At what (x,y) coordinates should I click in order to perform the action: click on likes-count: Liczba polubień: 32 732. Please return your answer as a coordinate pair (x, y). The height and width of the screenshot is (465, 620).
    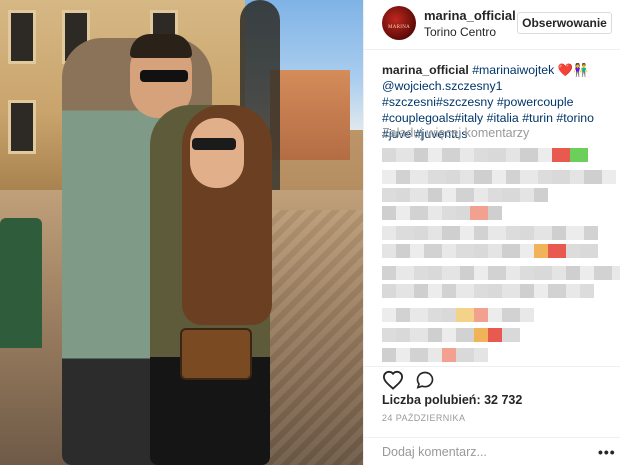
    Looking at the image, I should click on (452, 400).